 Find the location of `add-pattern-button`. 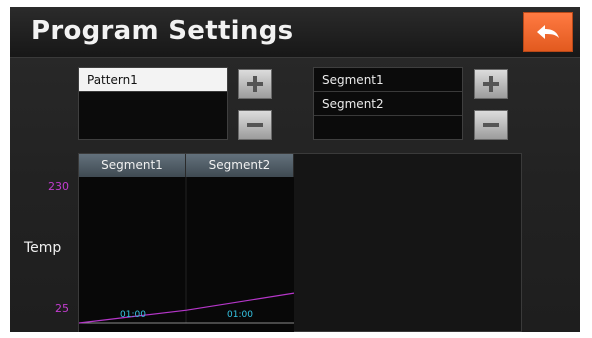

add-pattern-button is located at coordinates (255, 84).